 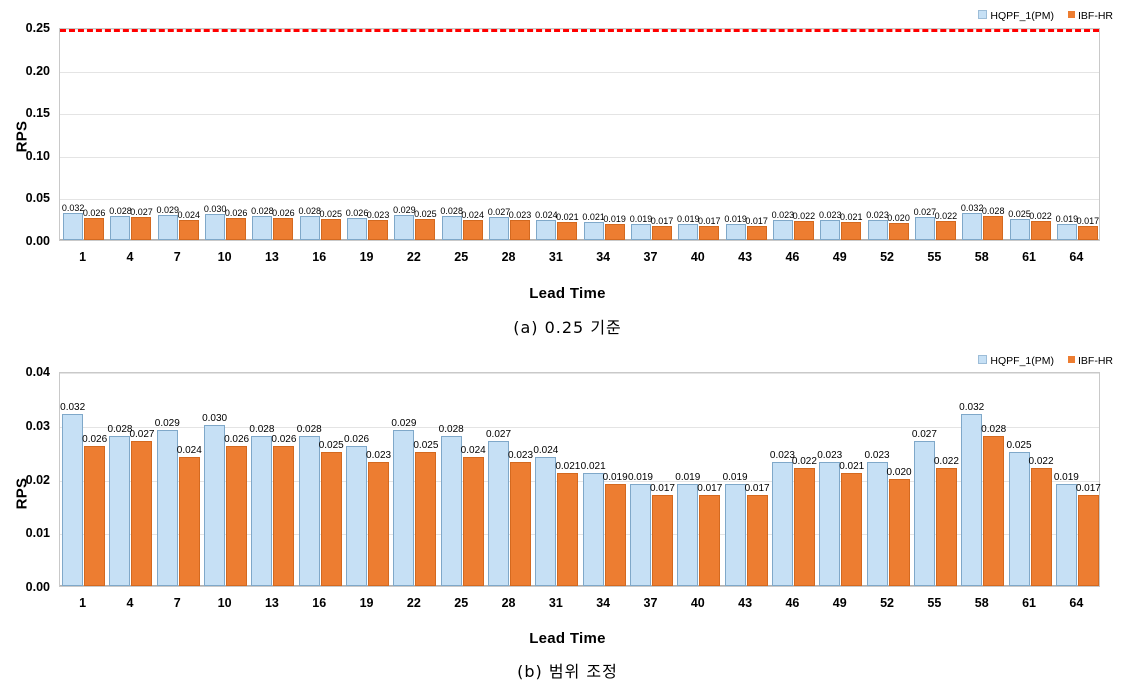 What do you see at coordinates (604, 134) in the screenshot?
I see `bar-group: 0.021 0.019` at bounding box center [604, 134].